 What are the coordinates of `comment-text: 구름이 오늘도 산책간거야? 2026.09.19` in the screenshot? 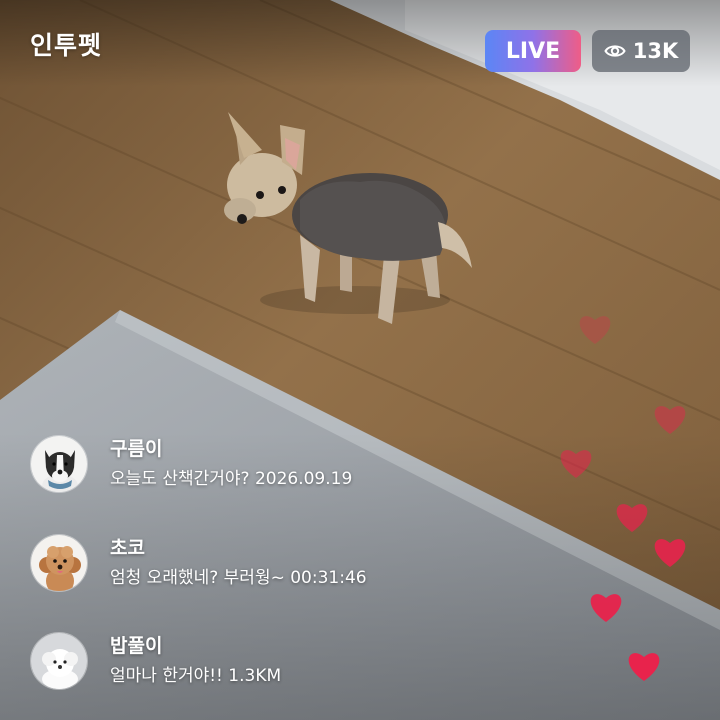 It's located at (231, 464).